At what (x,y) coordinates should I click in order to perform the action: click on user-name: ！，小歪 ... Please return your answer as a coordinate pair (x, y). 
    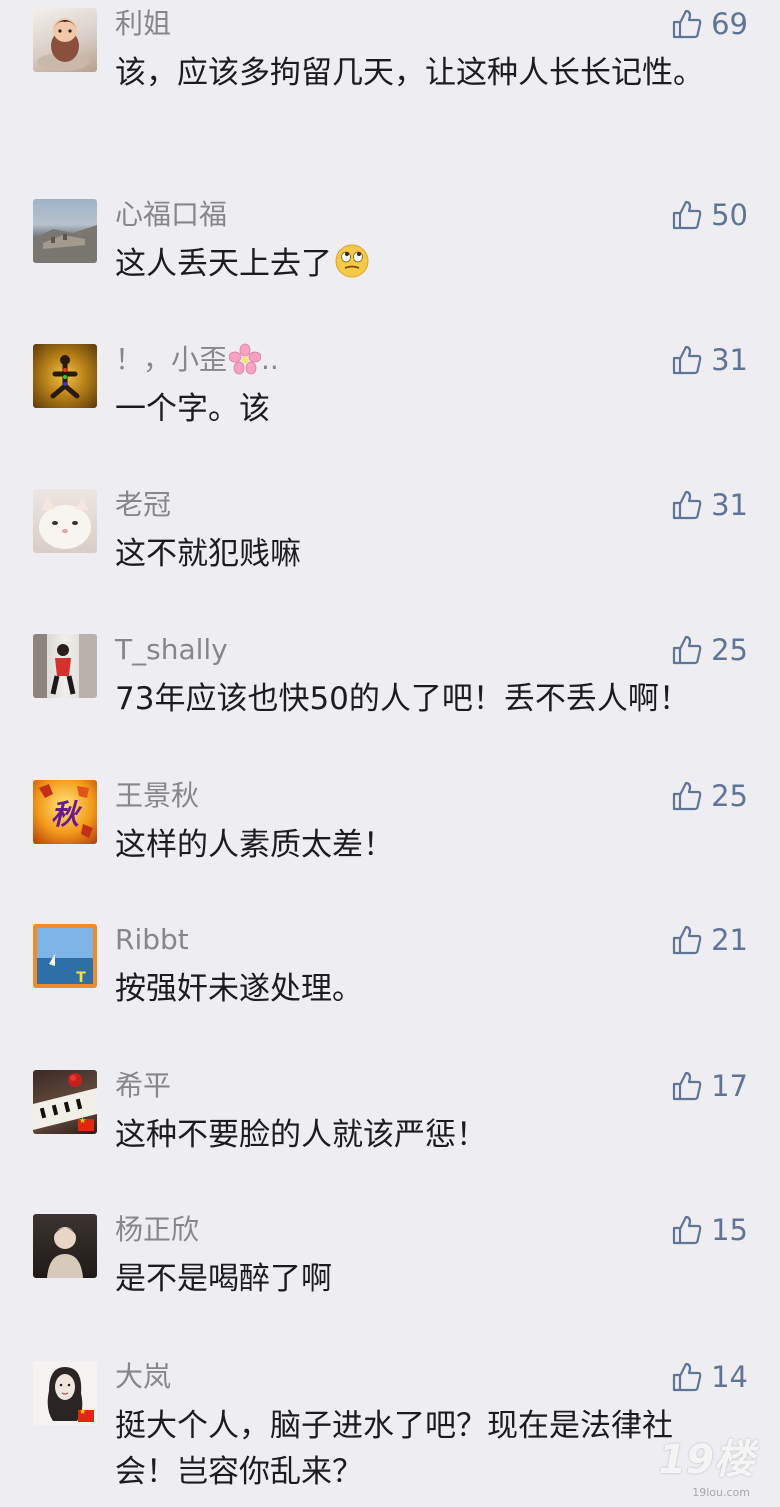
    Looking at the image, I should click on (197, 360).